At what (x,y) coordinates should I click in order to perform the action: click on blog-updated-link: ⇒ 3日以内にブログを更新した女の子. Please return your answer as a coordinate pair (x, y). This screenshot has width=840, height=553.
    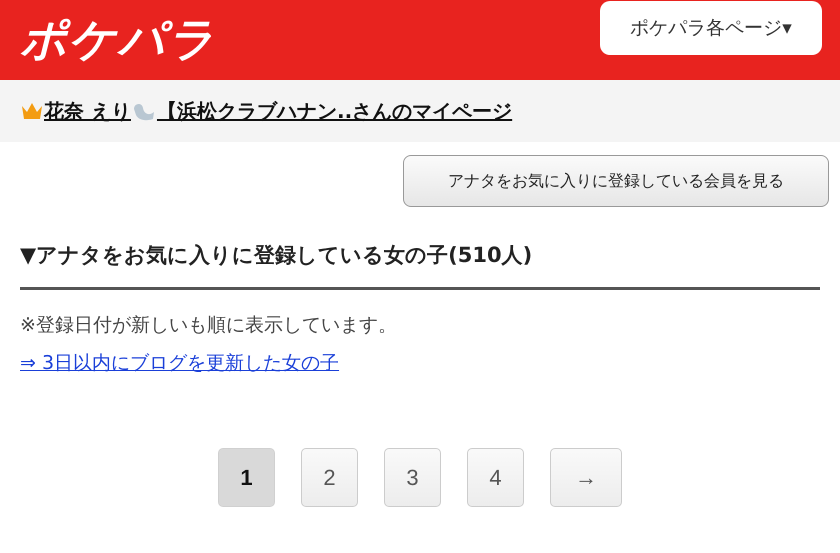
    Looking at the image, I should click on (180, 363).